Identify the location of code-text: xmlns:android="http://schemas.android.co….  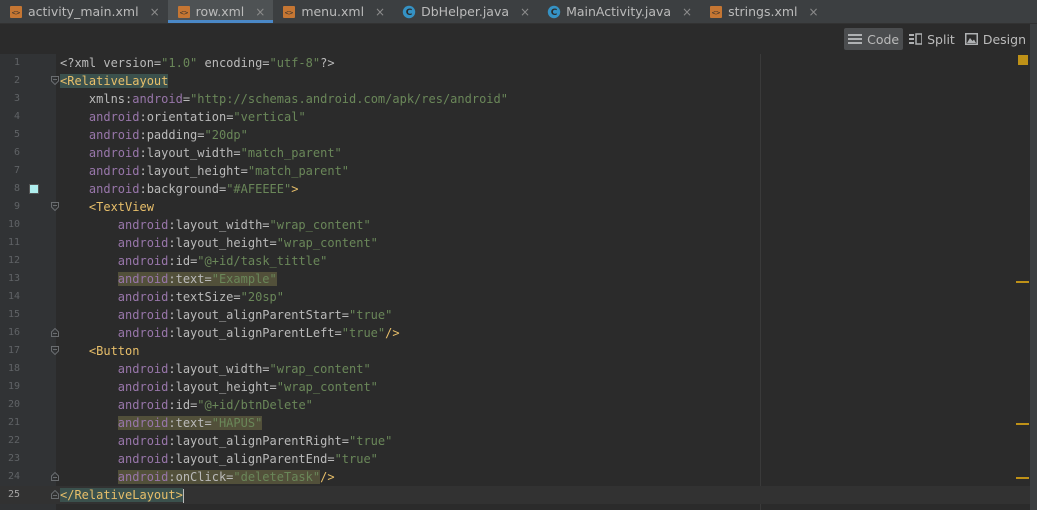
(298, 99).